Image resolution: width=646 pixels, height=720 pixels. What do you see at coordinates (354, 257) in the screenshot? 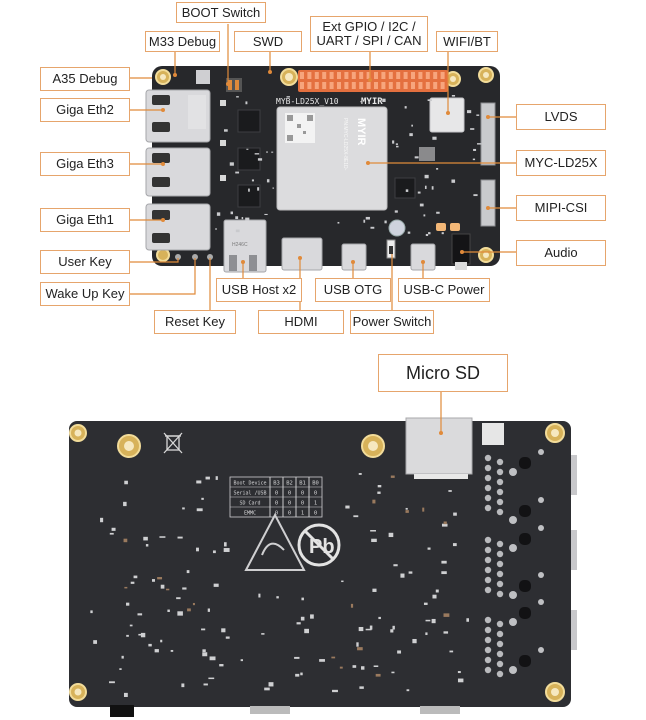
I see `usb-otg-port` at bounding box center [354, 257].